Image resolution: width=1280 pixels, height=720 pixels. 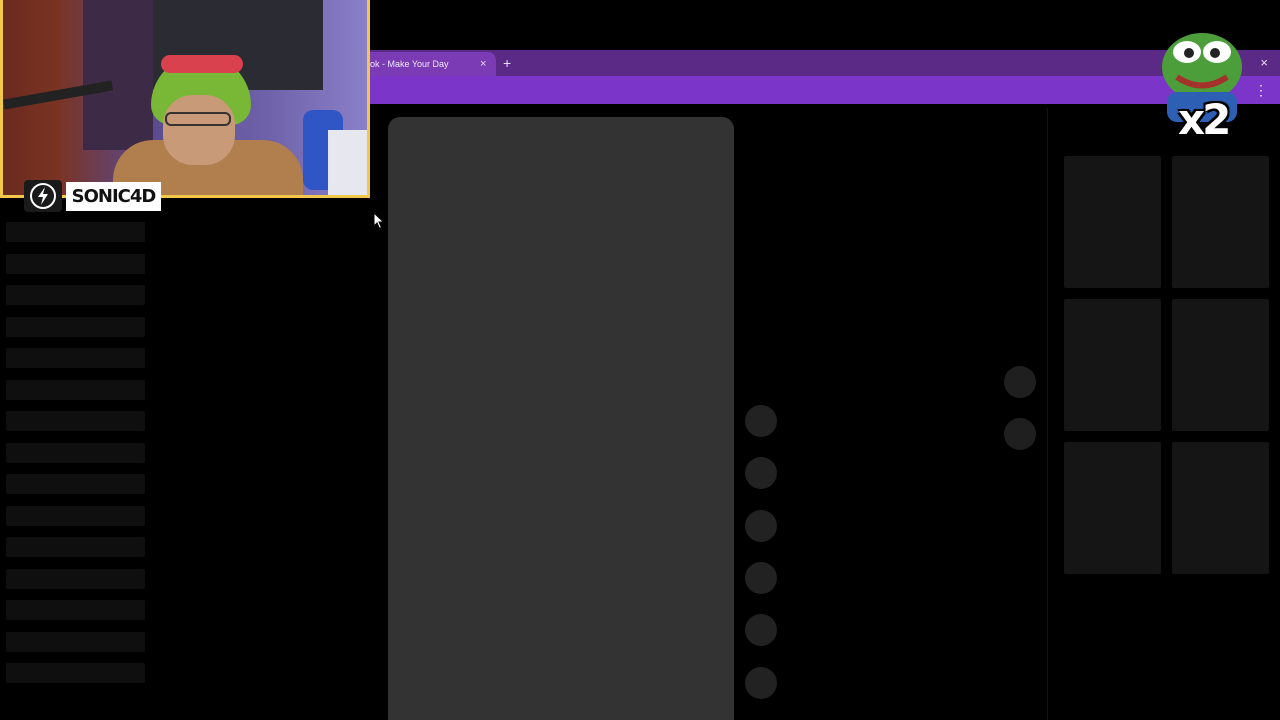 What do you see at coordinates (1204, 119) in the screenshot?
I see `emote-multiplier: x2` at bounding box center [1204, 119].